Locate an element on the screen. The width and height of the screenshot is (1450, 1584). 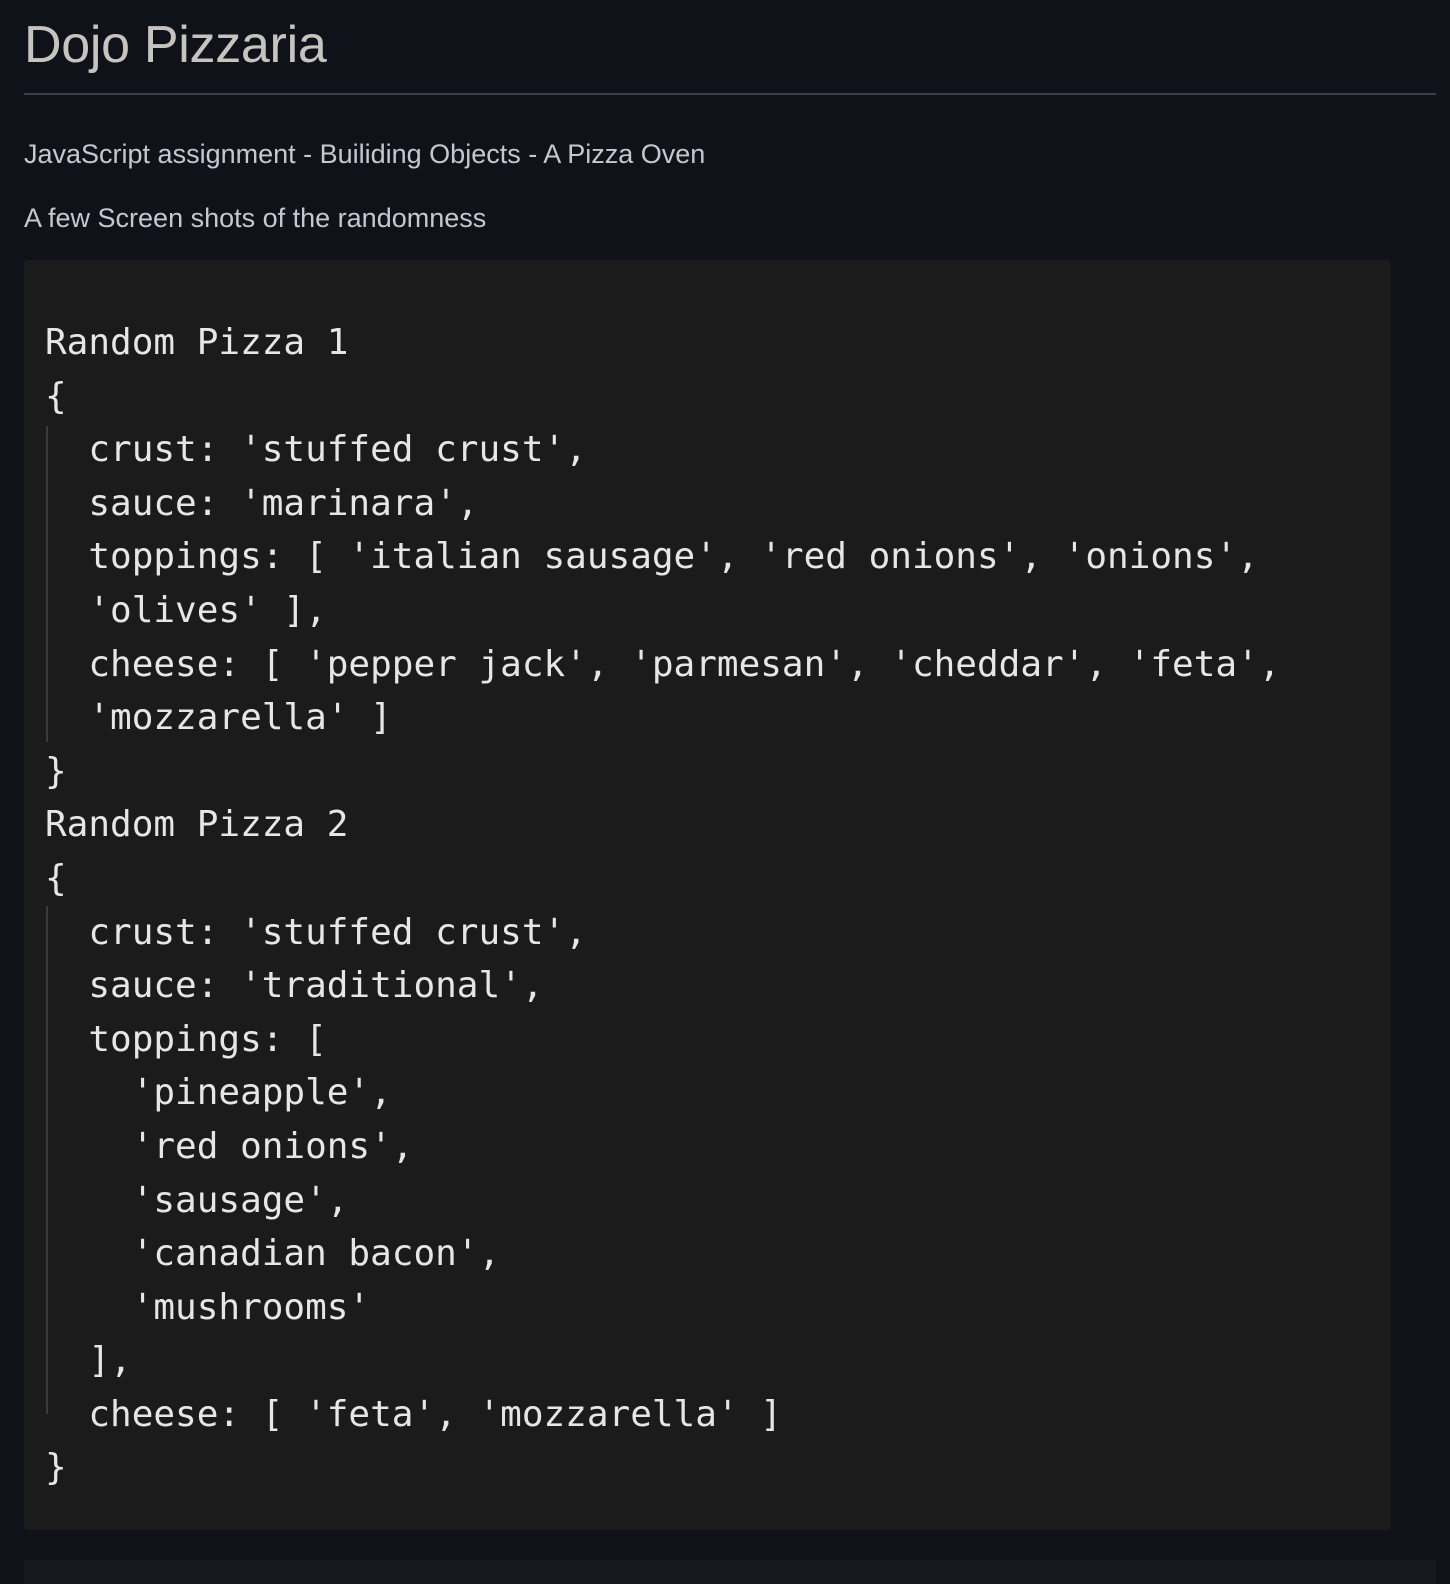
code-line: ], is located at coordinates (88, 1361).